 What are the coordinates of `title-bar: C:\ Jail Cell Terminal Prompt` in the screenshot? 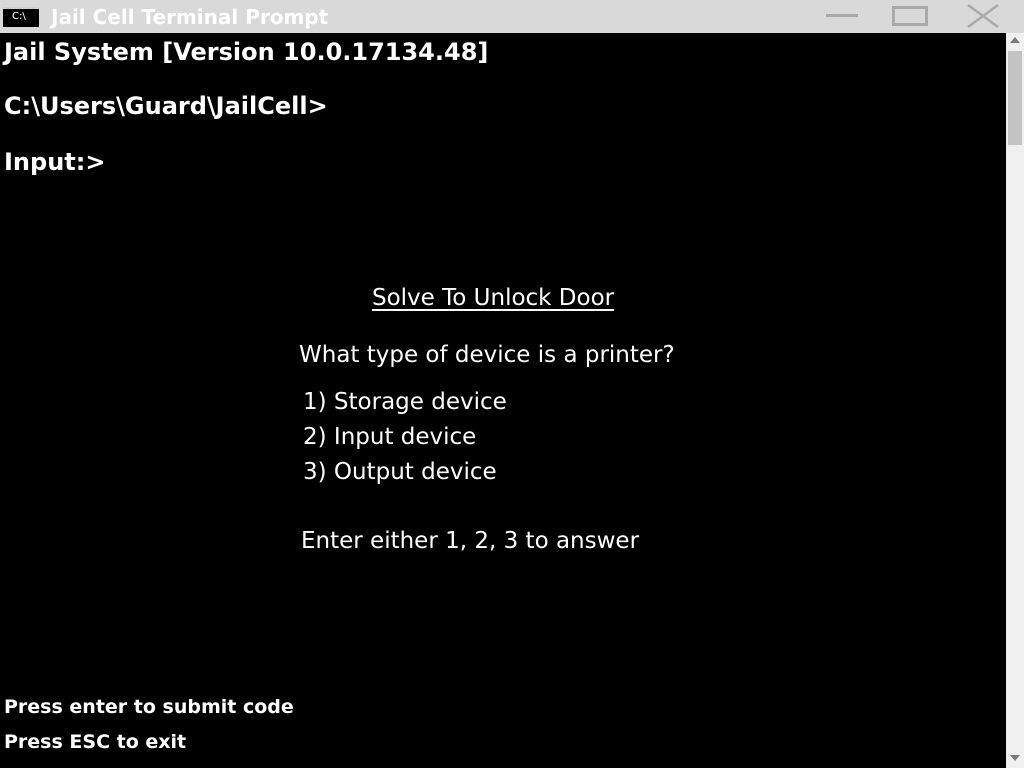 It's located at (512, 16).